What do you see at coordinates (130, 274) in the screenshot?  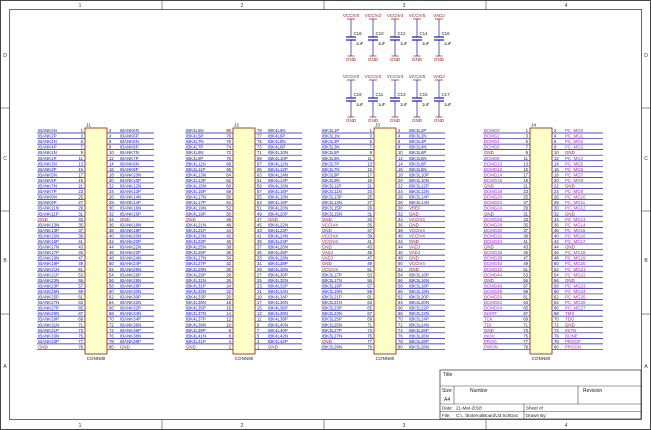 I see `net-label: IBANK26P` at bounding box center [130, 274].